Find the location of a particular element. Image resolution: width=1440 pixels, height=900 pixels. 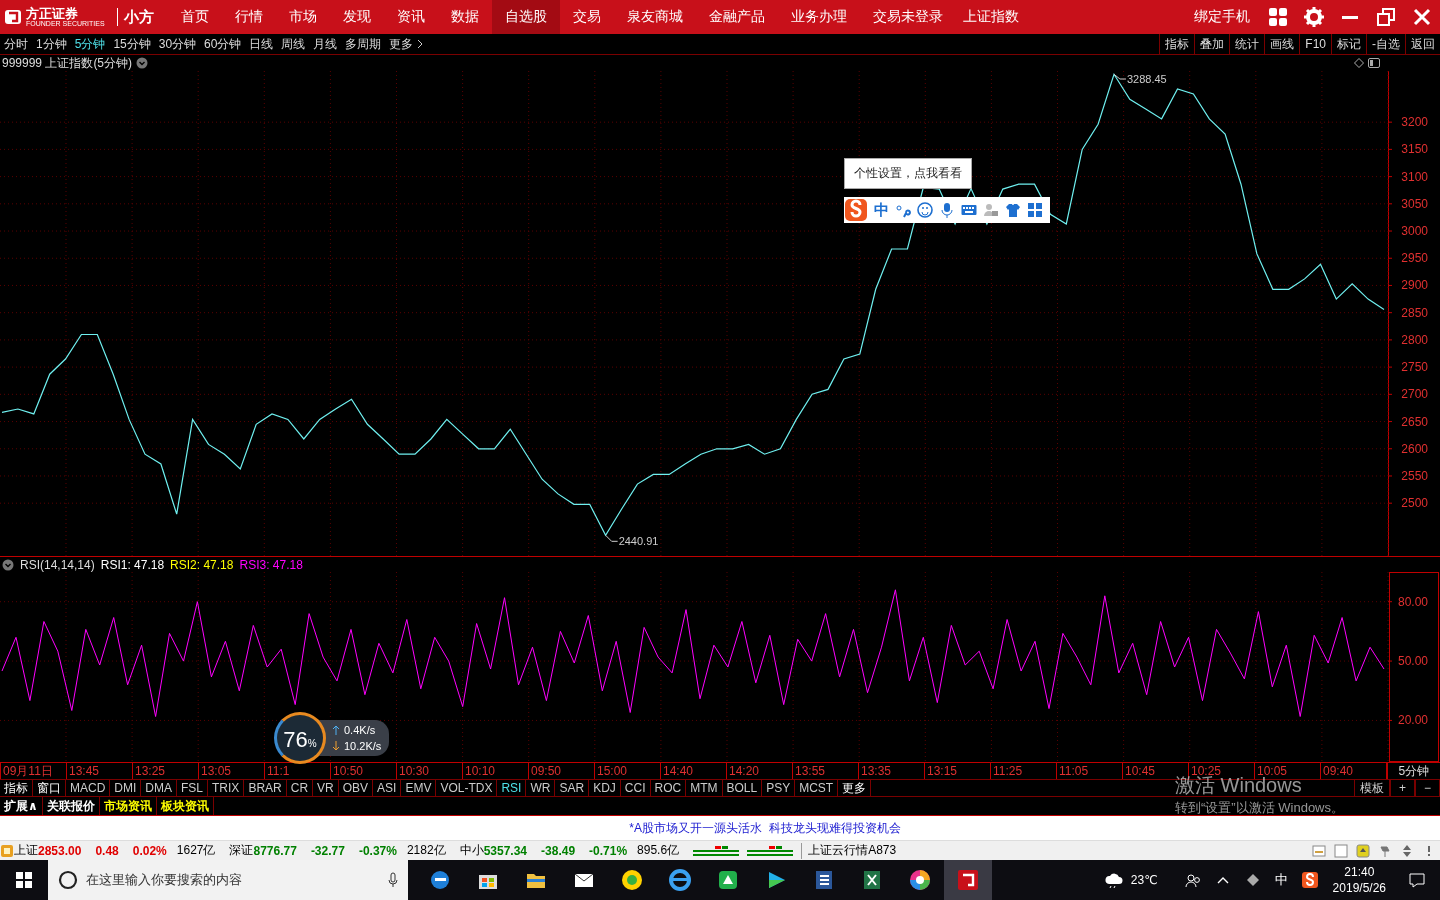

nav-tab: 自选股 is located at coordinates (525, 17).